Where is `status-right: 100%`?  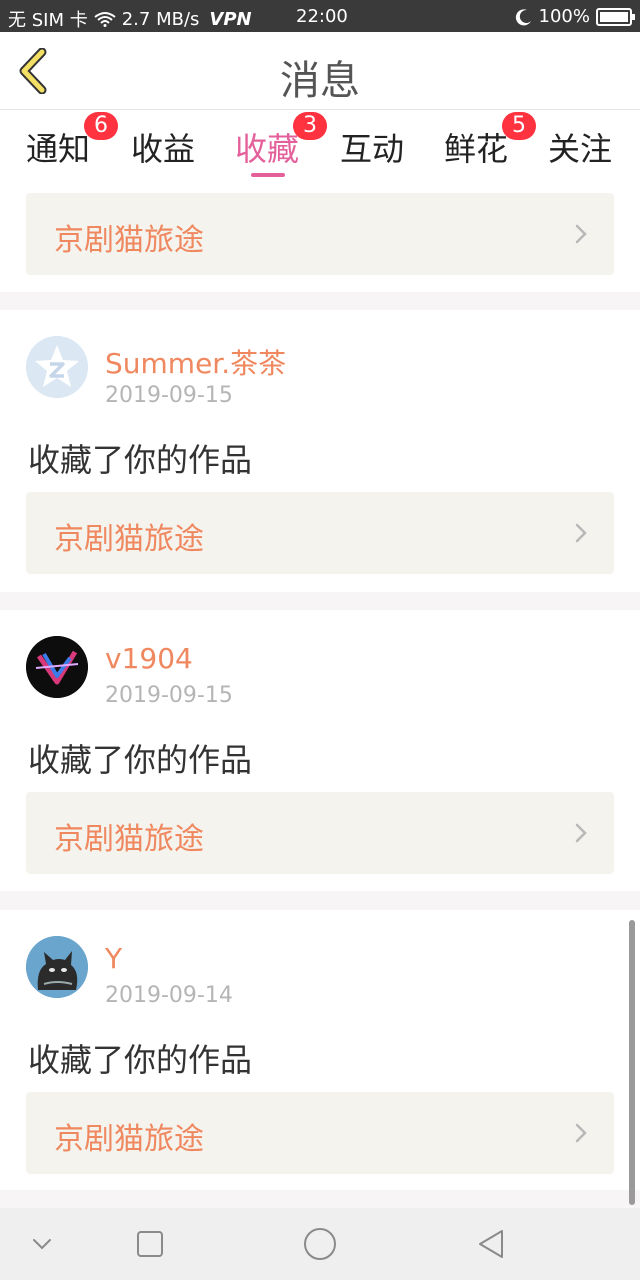
status-right: 100% is located at coordinates (575, 16).